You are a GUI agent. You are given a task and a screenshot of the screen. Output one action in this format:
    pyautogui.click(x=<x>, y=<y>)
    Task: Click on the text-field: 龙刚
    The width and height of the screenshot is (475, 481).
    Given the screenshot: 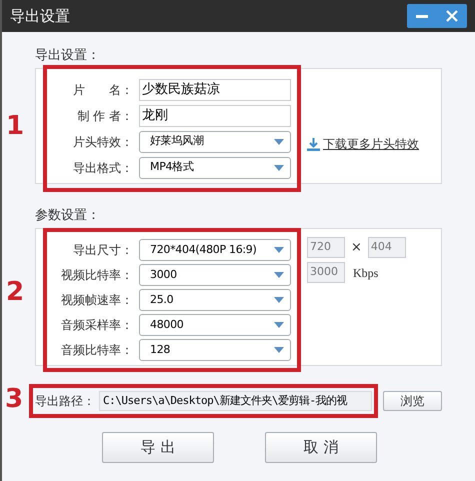 What is the action you would take?
    pyautogui.click(x=215, y=115)
    